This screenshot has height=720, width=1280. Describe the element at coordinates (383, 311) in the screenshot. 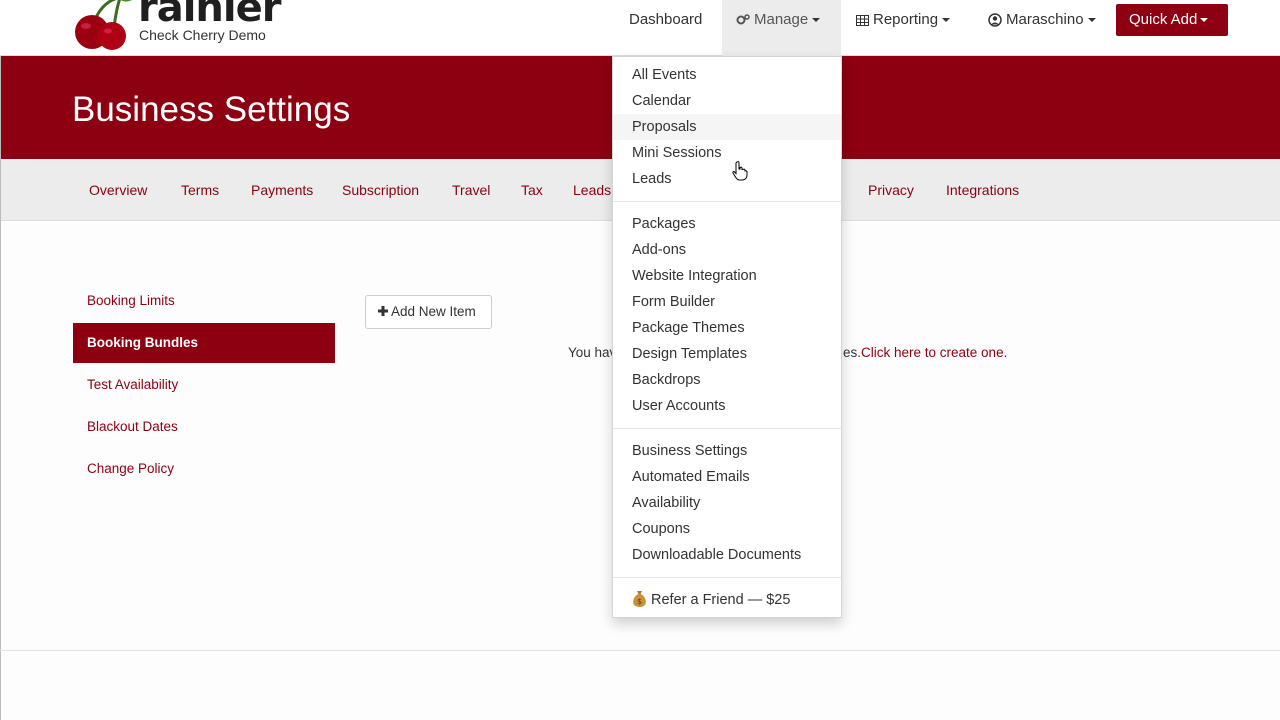

I see `plus-icon` at that location.